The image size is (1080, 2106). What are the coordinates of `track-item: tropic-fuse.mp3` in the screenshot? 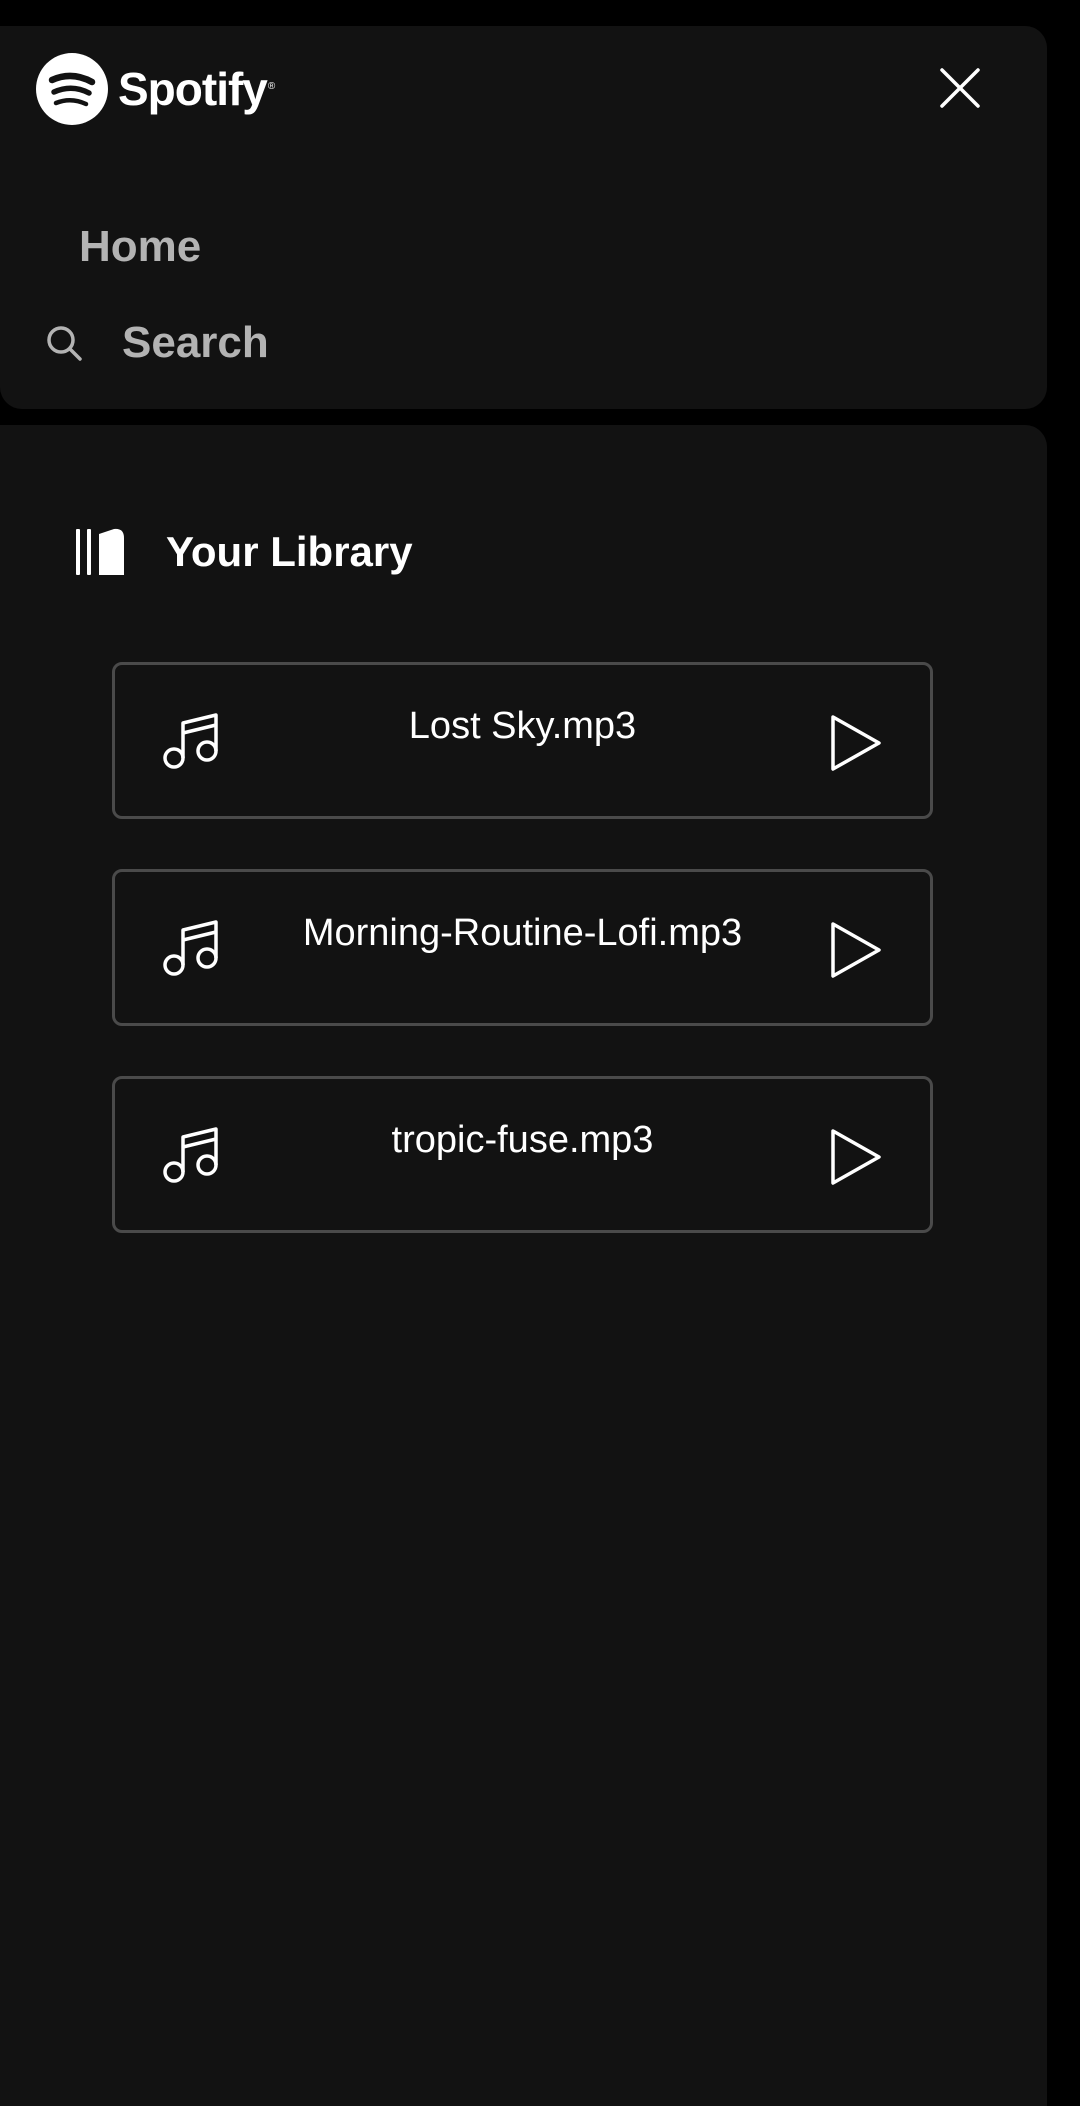 It's located at (522, 1154).